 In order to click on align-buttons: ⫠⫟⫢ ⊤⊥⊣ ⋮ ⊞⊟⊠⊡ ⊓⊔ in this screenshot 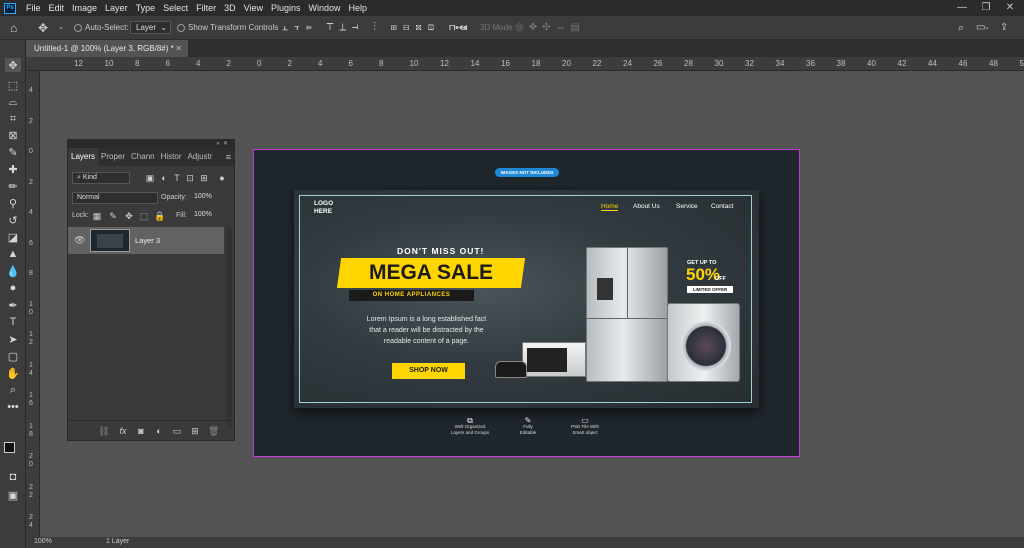, I will do `click(378, 28)`.